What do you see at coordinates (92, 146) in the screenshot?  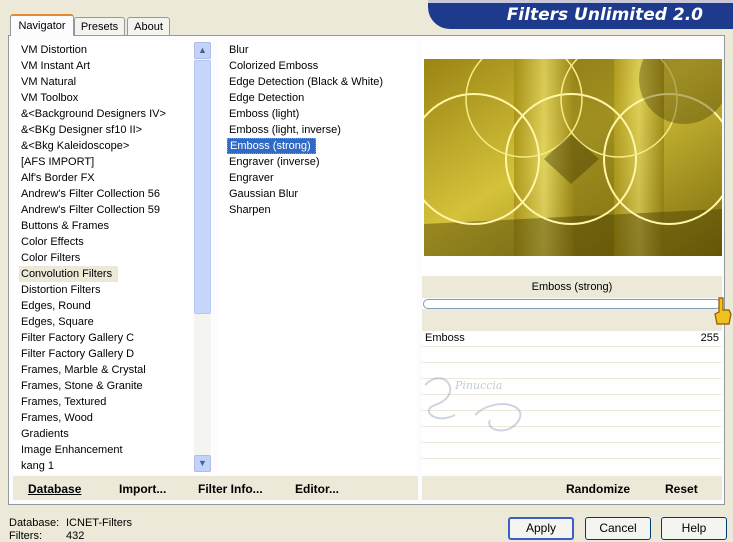 I see `category-item: &<Bkg Kaleidoscope>` at bounding box center [92, 146].